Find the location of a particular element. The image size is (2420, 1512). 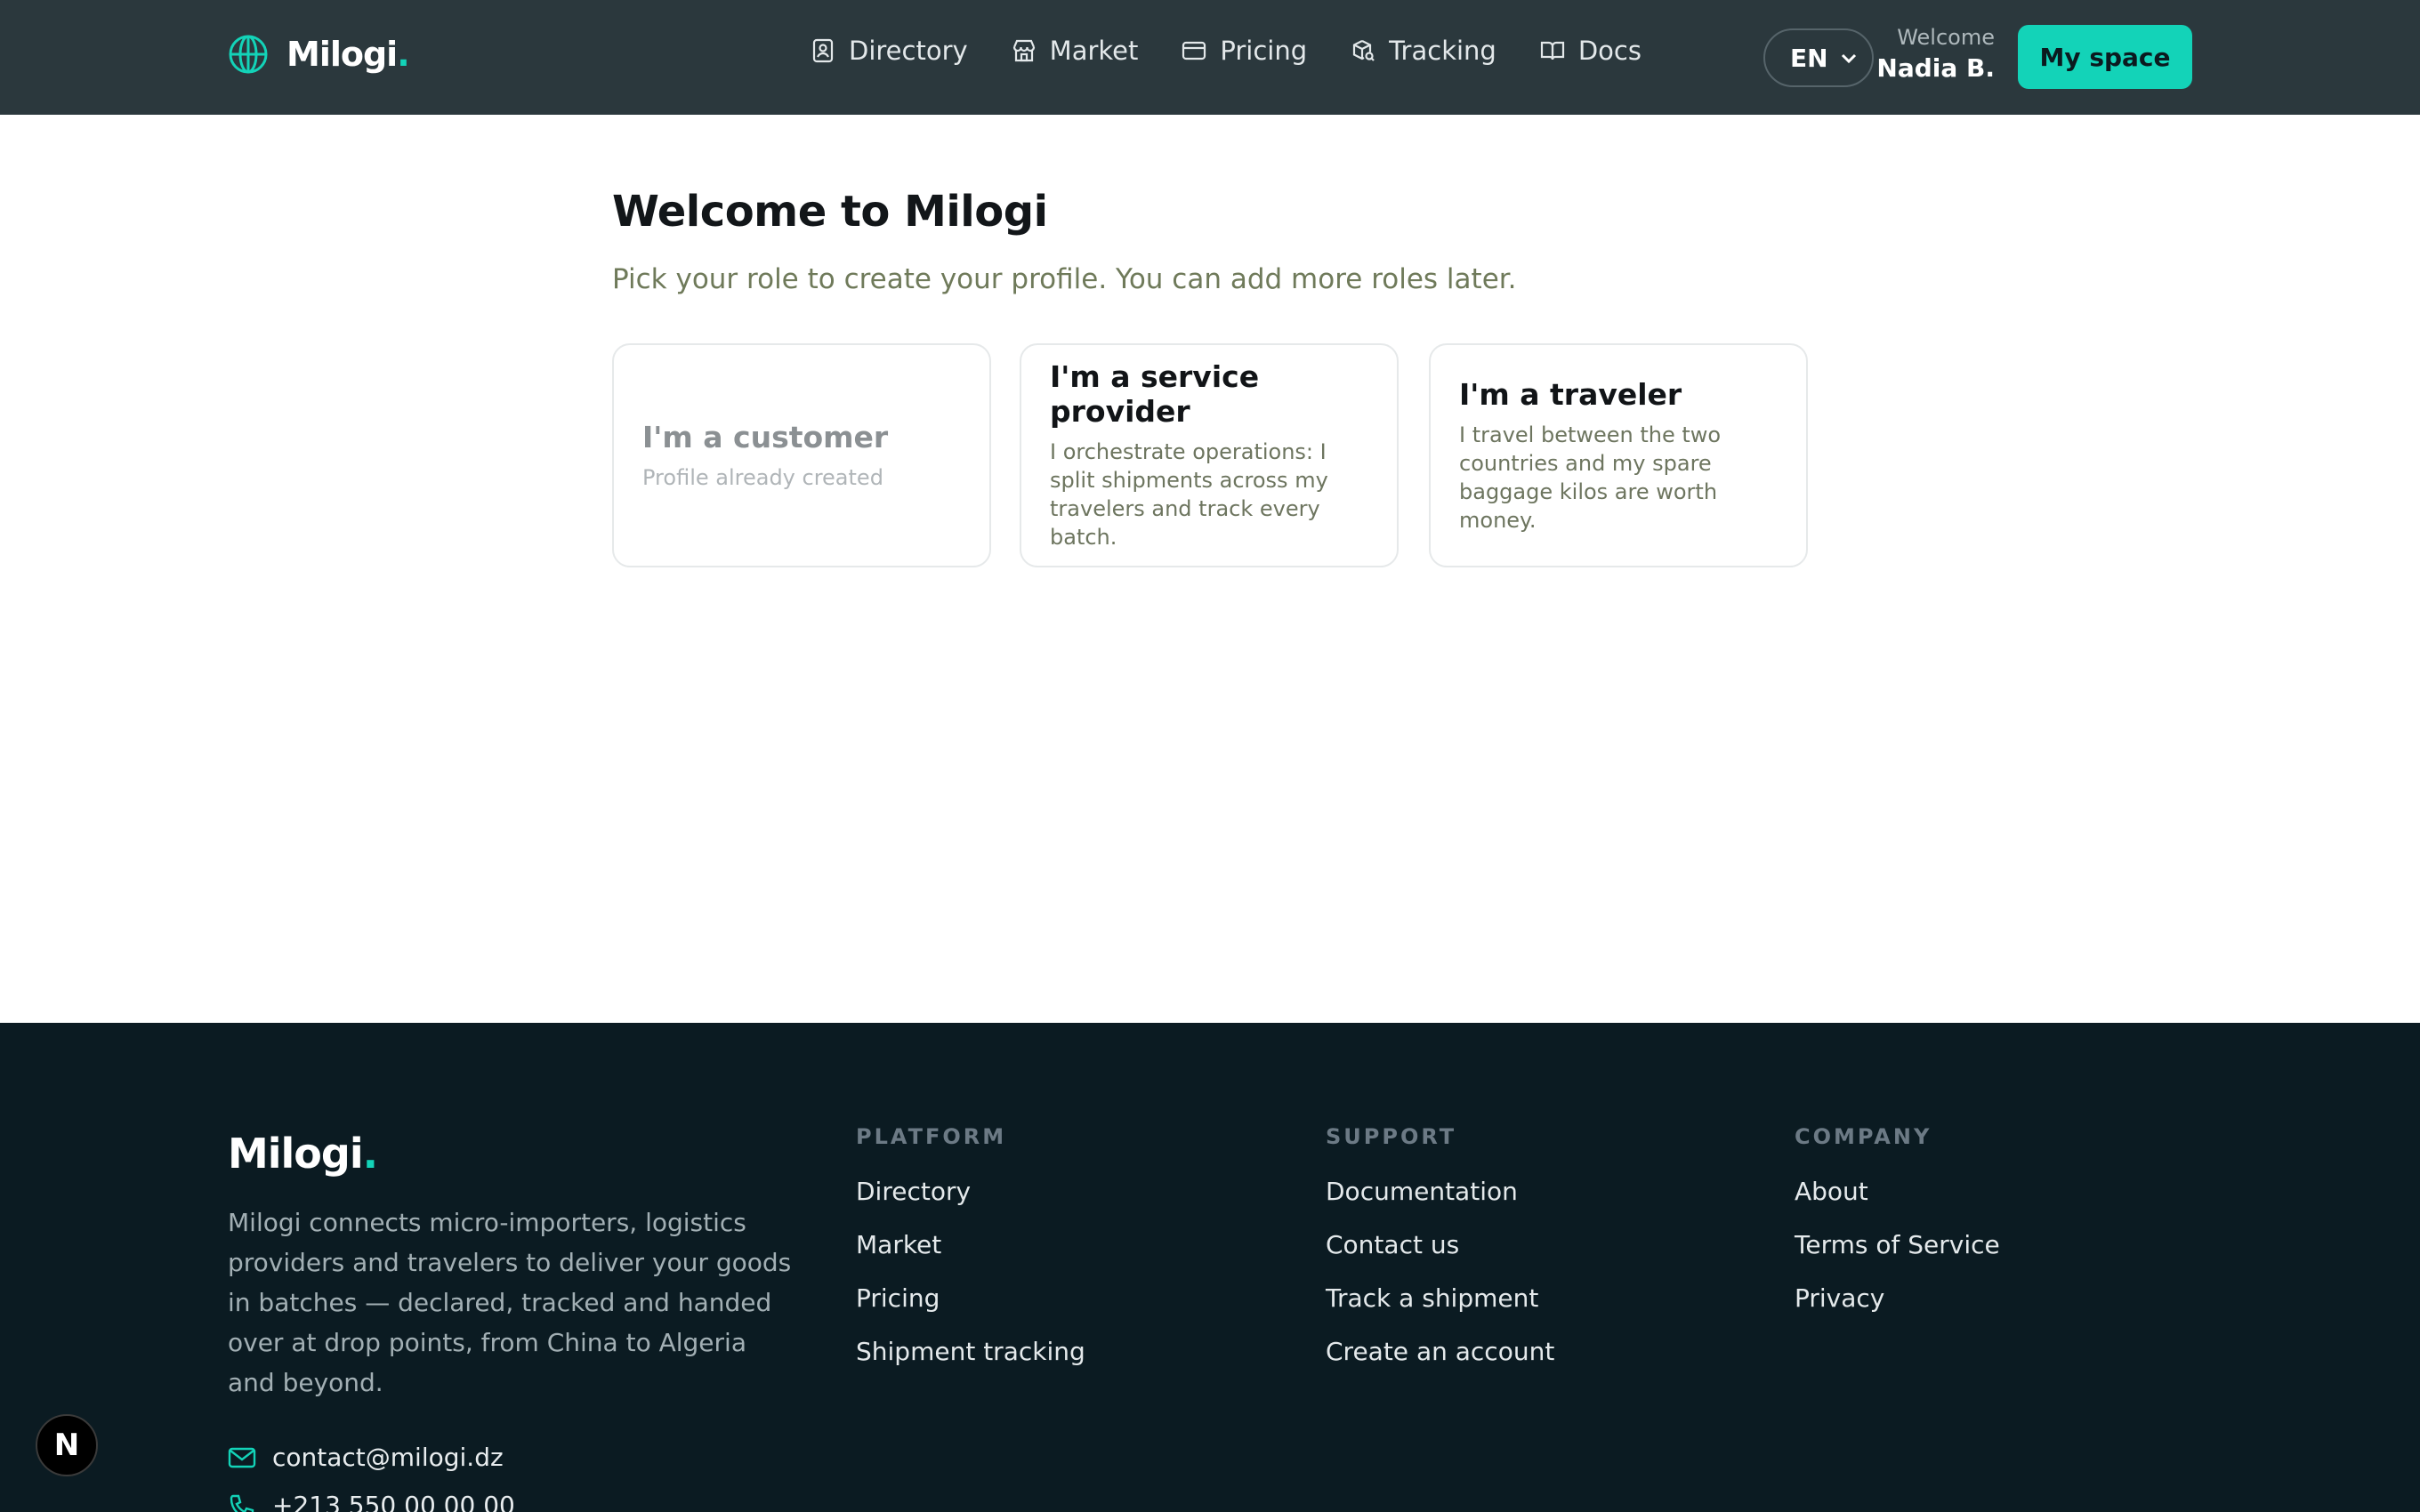

main-nav: Directory Market Pricing Tracking Docs is located at coordinates (1226, 51).